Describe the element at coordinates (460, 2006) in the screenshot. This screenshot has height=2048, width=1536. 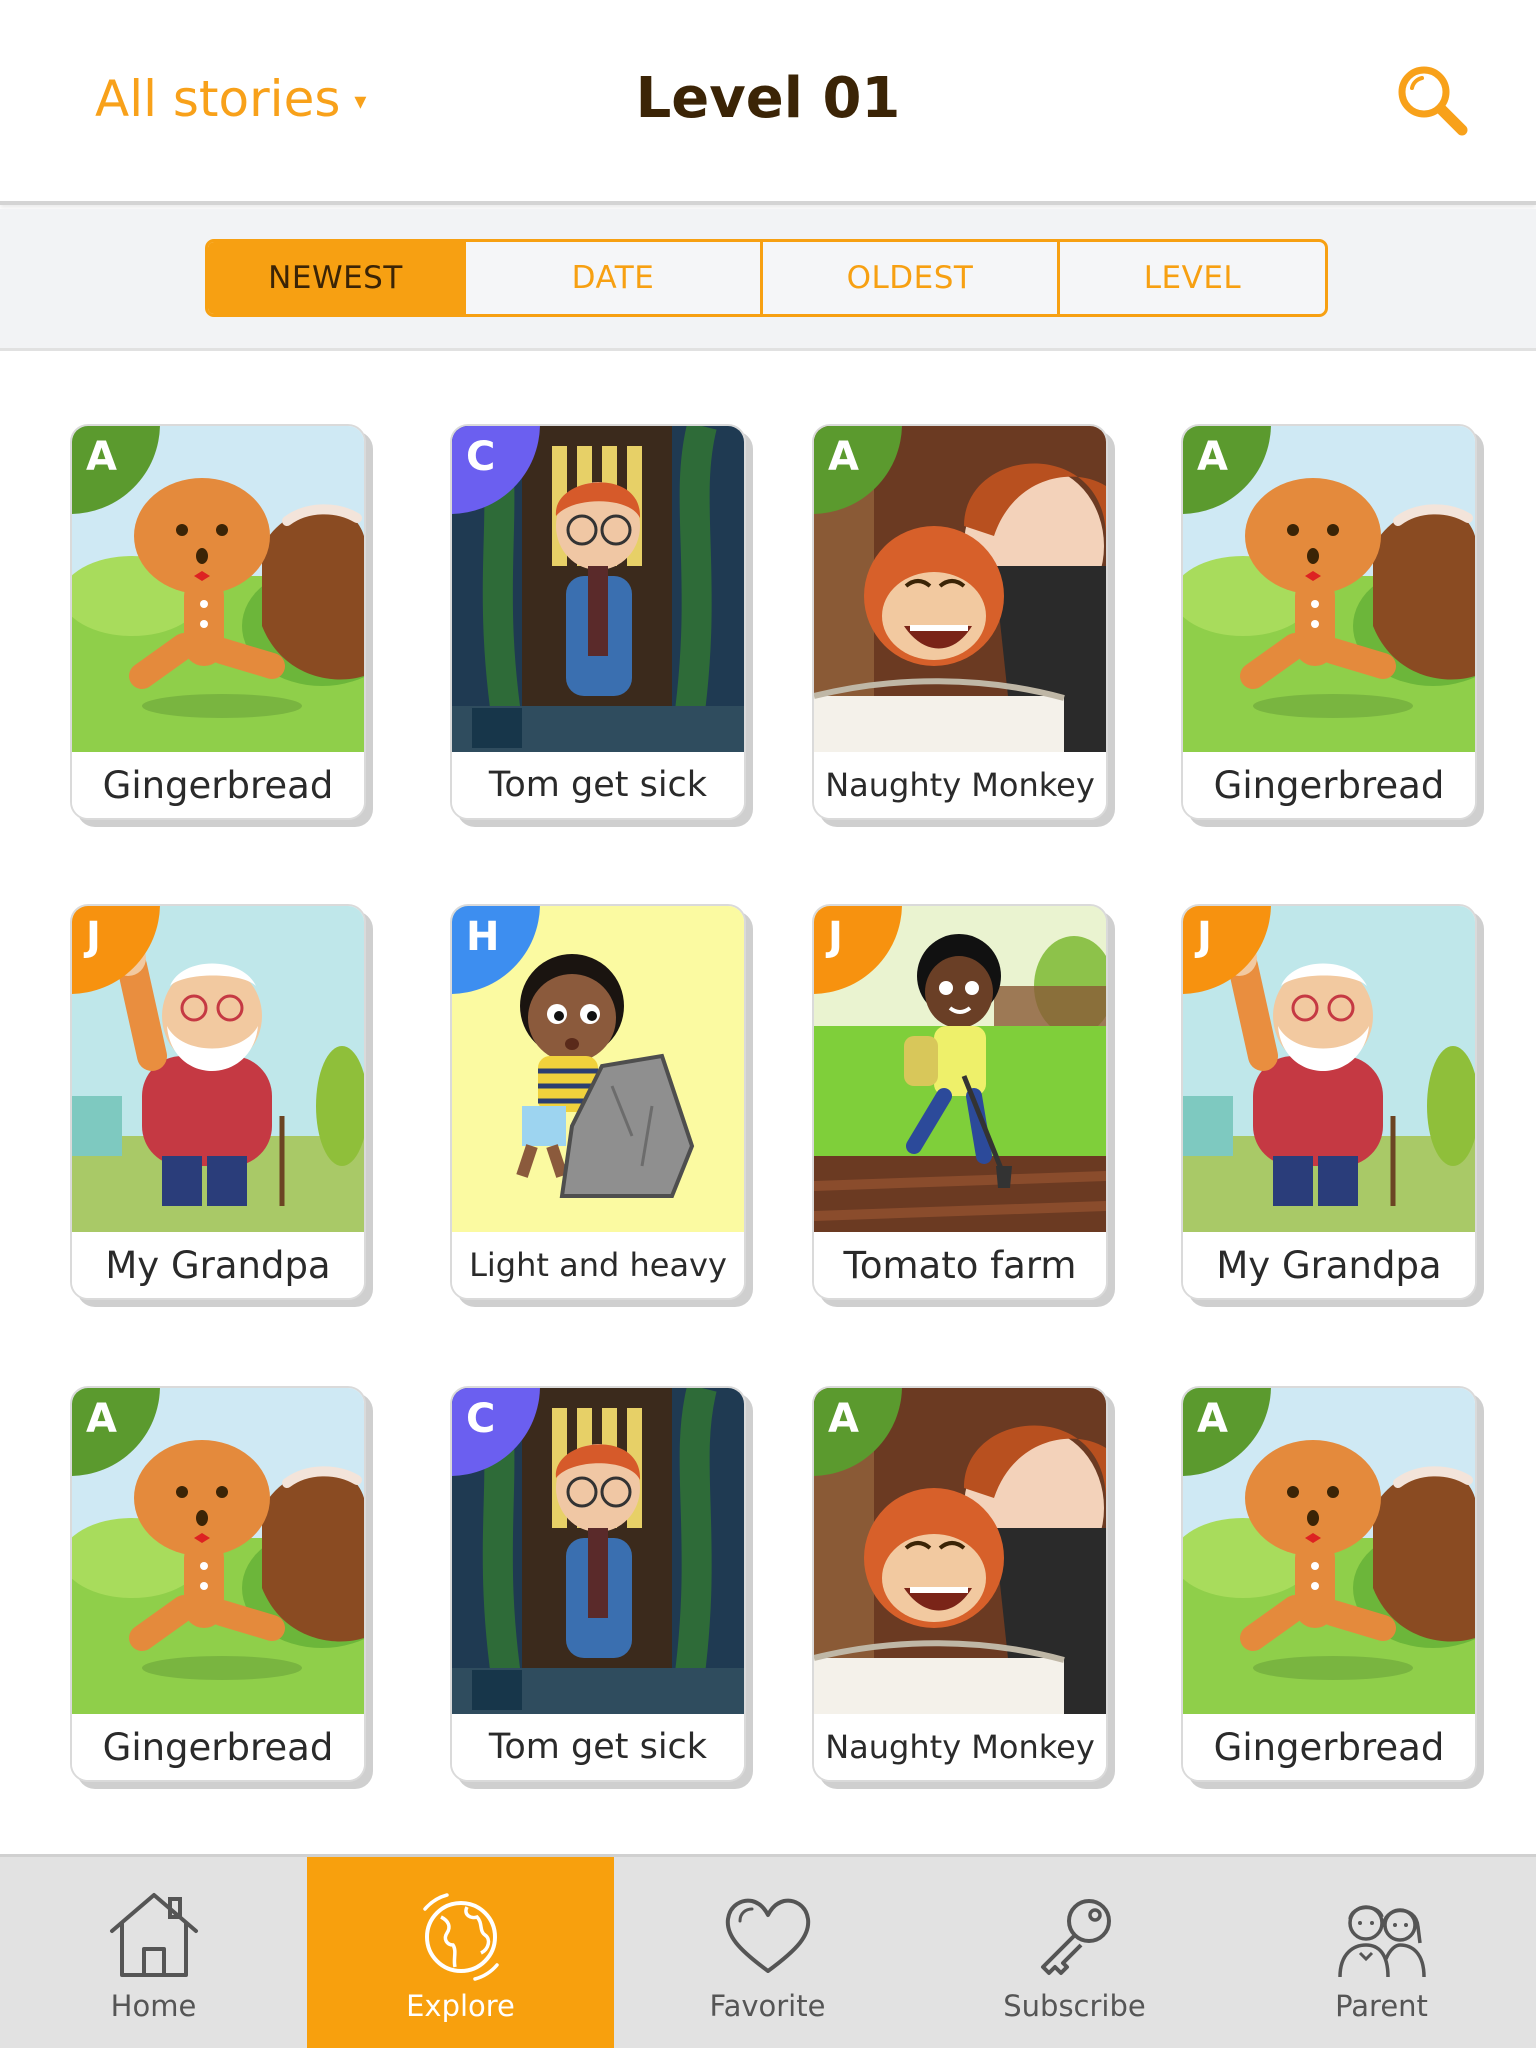
I see `nav-explore-label: Explore` at that location.